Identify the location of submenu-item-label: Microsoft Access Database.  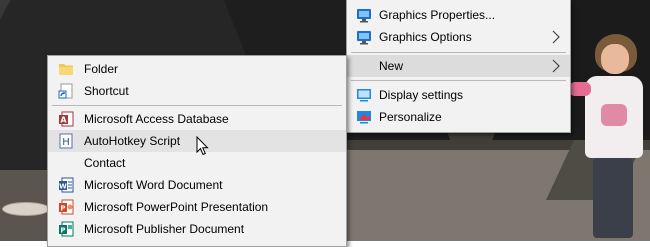
(156, 119).